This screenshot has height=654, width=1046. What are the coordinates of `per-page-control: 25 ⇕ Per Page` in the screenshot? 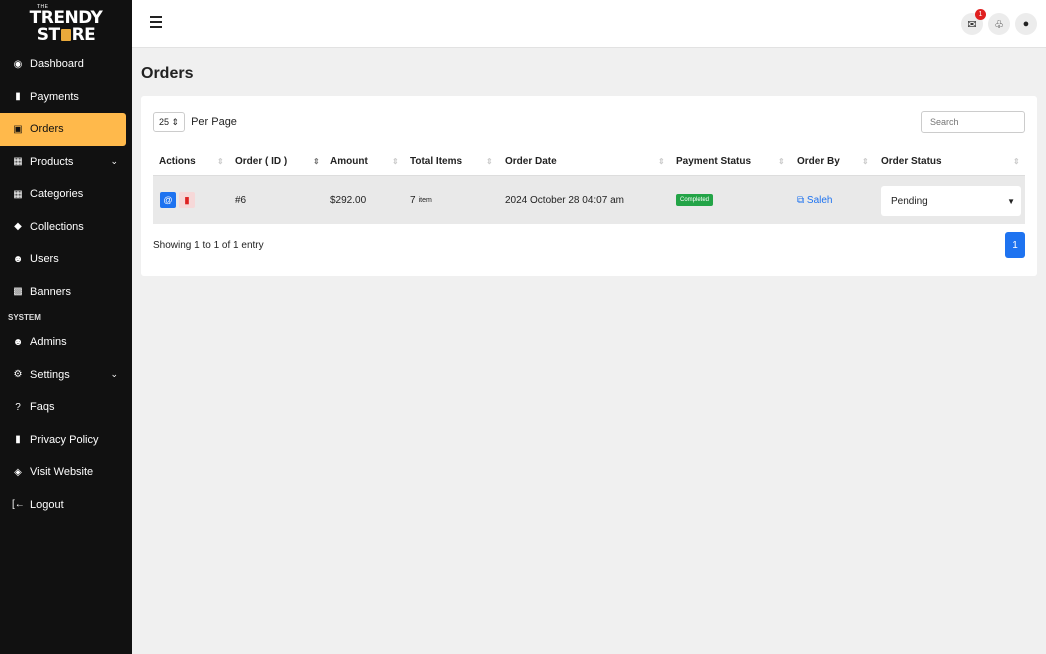 It's located at (195, 122).